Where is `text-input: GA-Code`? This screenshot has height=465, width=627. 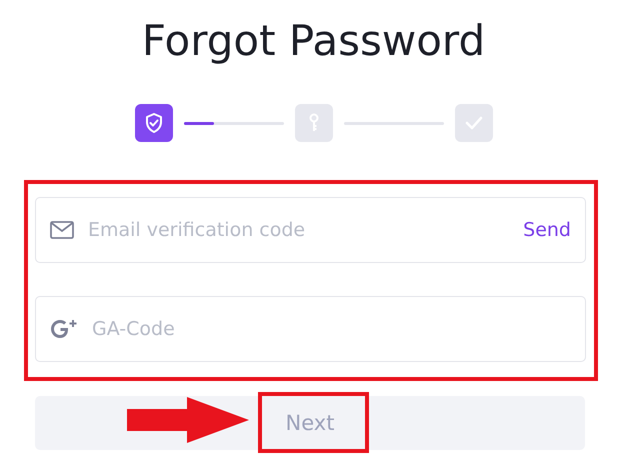
text-input: GA-Code is located at coordinates (331, 329).